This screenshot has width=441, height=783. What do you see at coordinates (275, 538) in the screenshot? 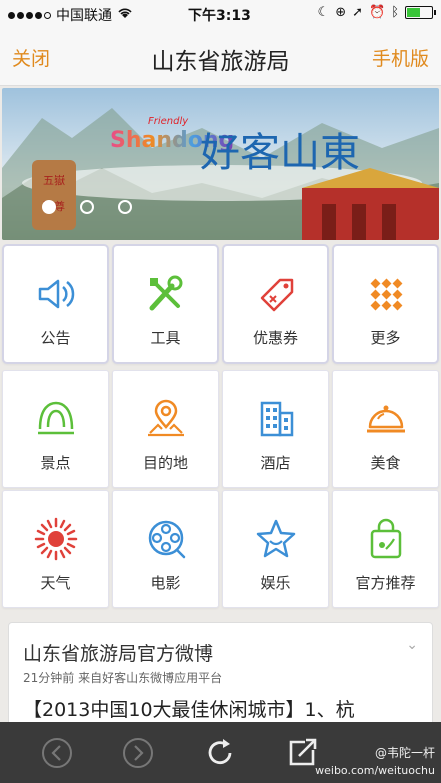
I see `star-icon` at bounding box center [275, 538].